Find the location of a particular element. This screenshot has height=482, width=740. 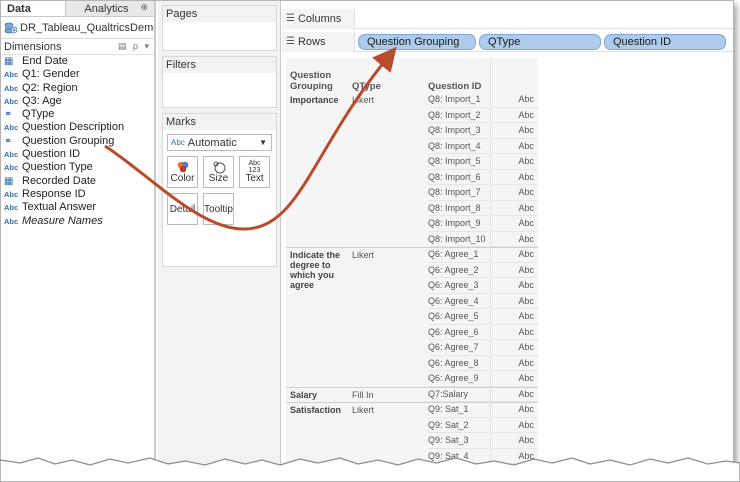

field-q1-gender: Abc Q1: Gender is located at coordinates (77, 74).